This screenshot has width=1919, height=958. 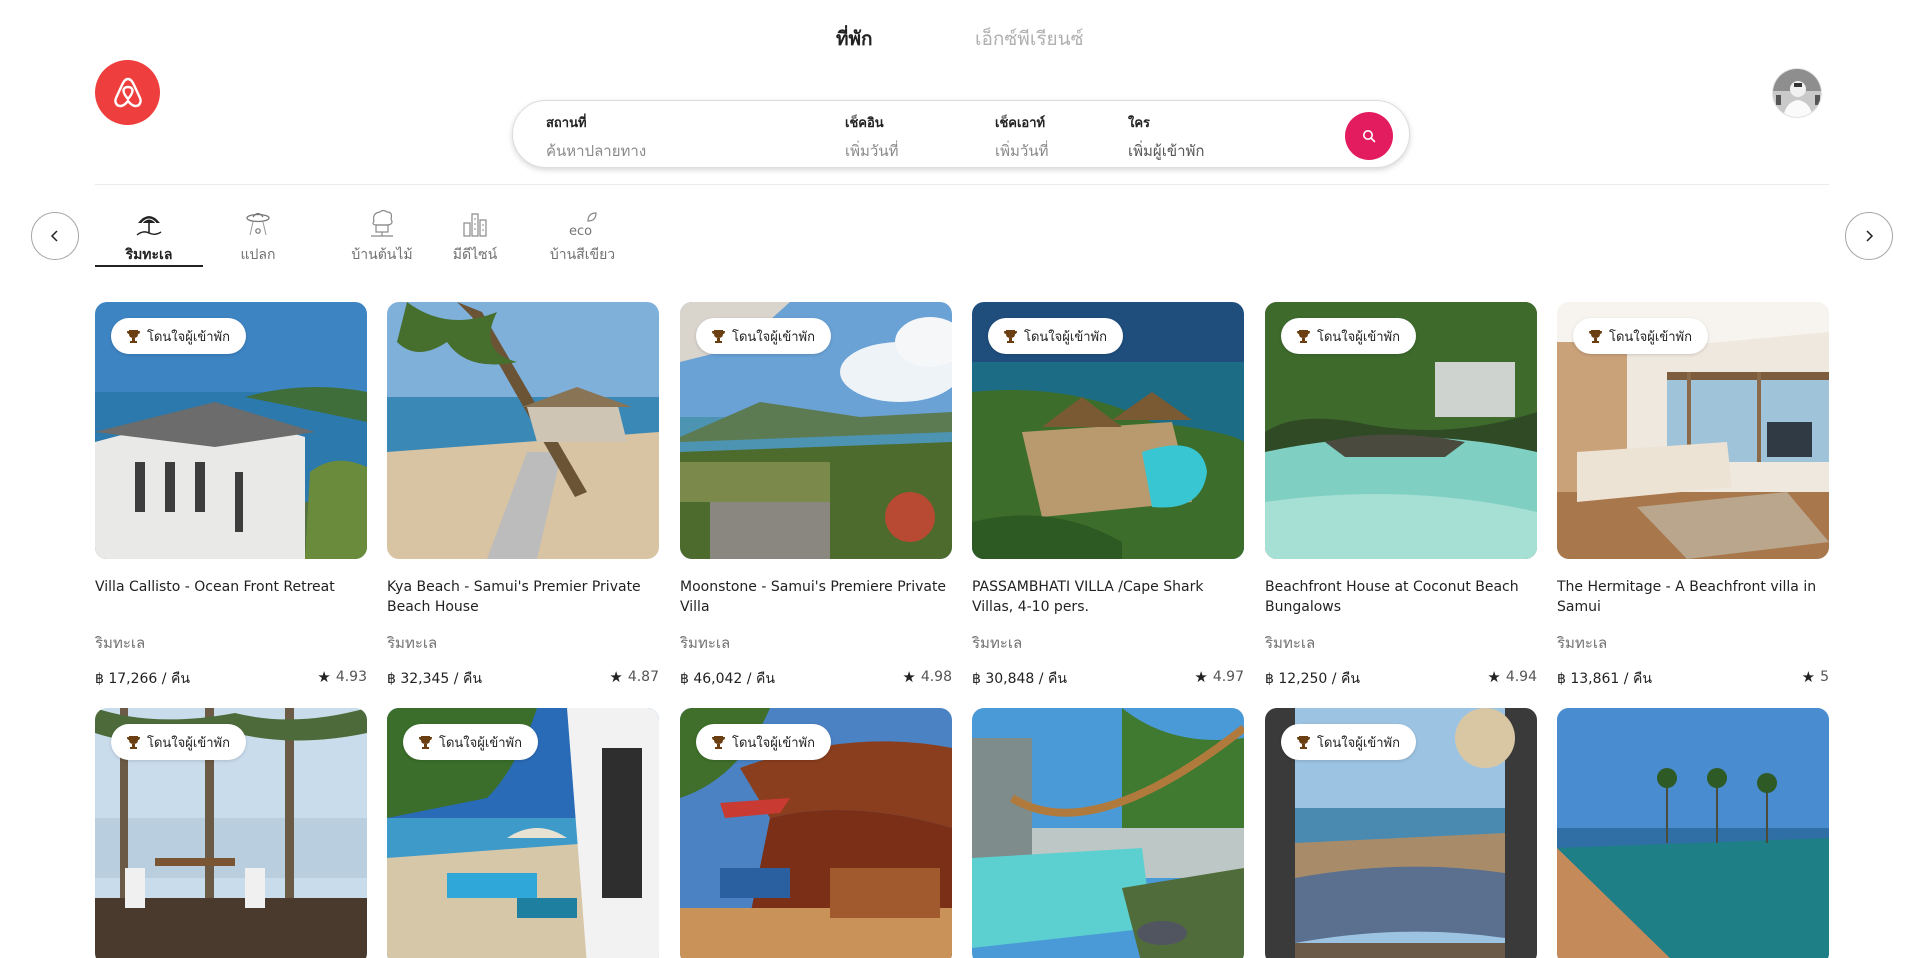 What do you see at coordinates (1029, 39) in the screenshot?
I see `tab-experiences: เอ็กซ์พีเรียนซ์` at bounding box center [1029, 39].